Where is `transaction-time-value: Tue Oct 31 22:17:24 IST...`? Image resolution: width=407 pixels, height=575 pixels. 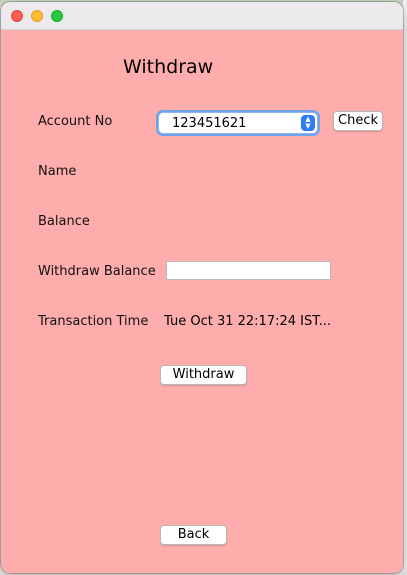
transaction-time-value: Tue Oct 31 22:17:24 IST... is located at coordinates (248, 321).